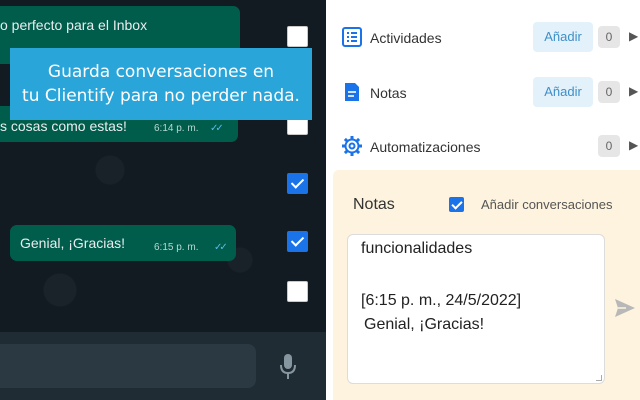  I want to click on message-time: 6:14 p. m., so click(176, 128).